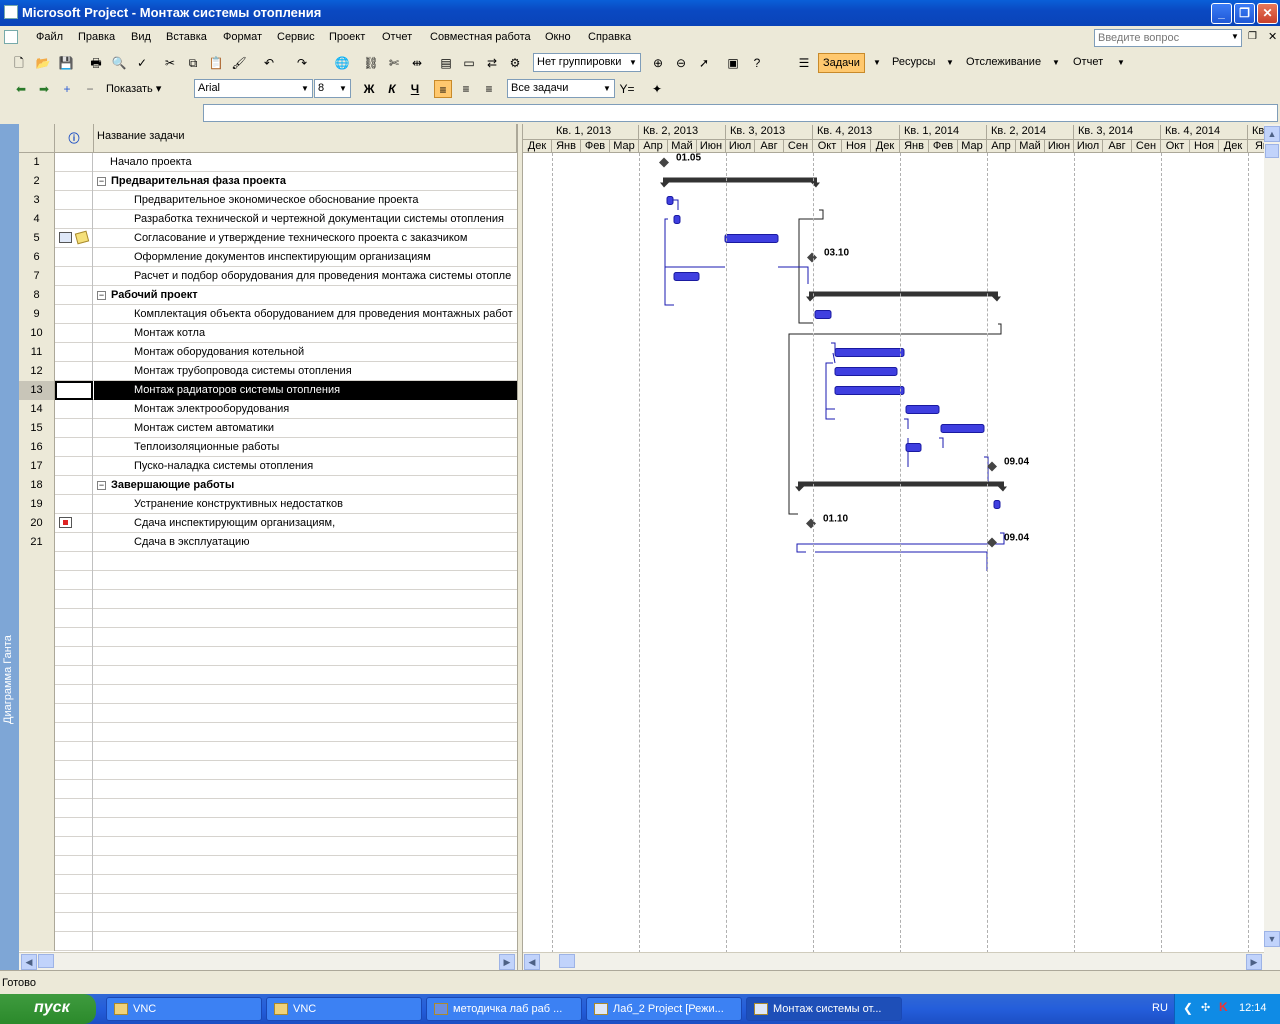 The image size is (1280, 1024). Describe the element at coordinates (305, 390) in the screenshot. I see `task-name: Монтаж радиаторов системы отопления` at that location.